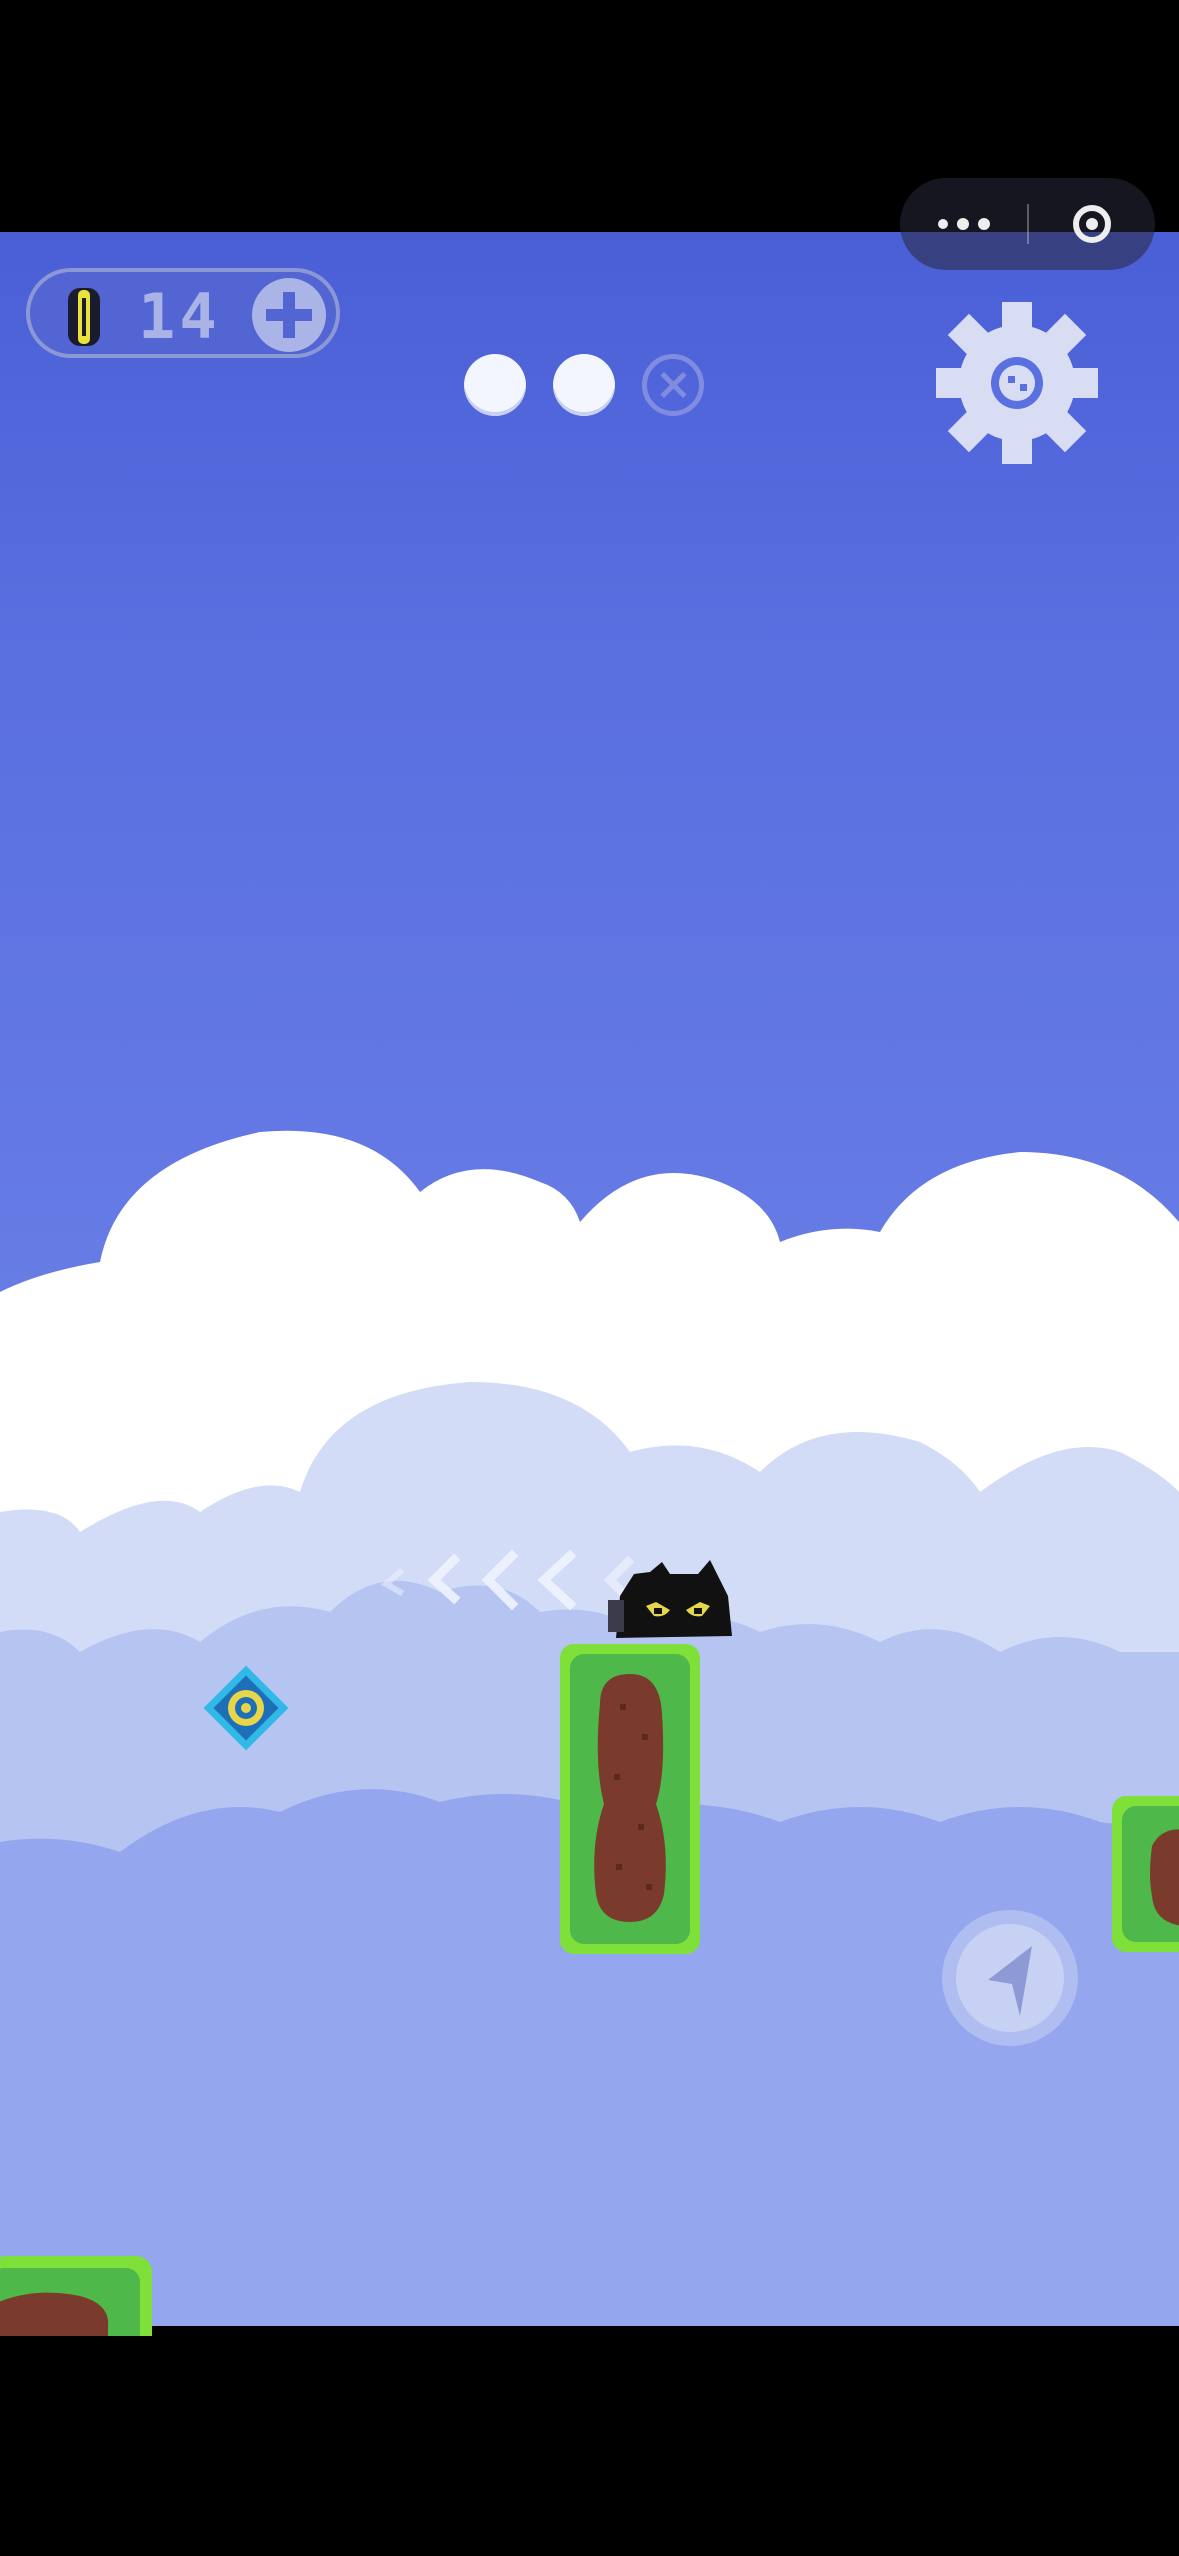  I want to click on target-circle-icon, so click(1092, 224).